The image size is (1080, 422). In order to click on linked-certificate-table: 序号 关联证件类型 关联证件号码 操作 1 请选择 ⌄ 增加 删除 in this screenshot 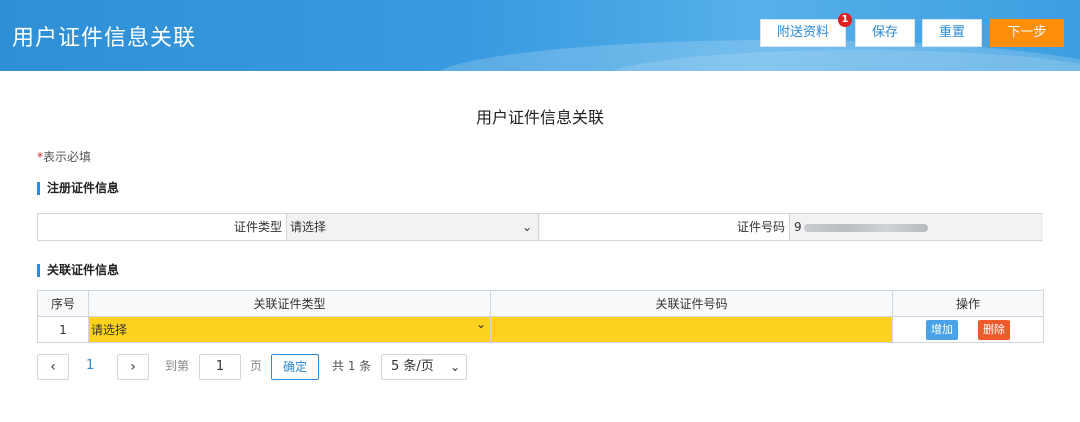, I will do `click(540, 316)`.